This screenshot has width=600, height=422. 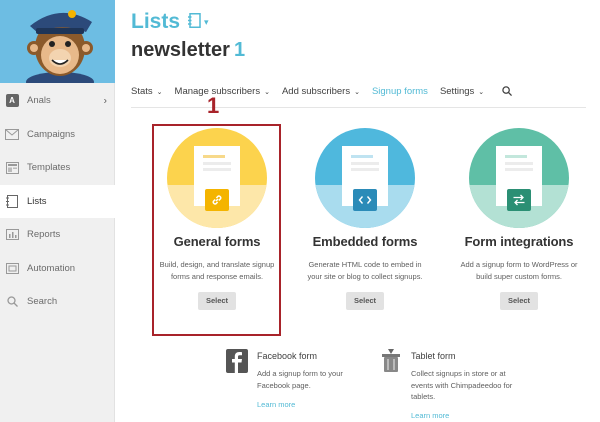 What do you see at coordinates (180, 50) in the screenshot?
I see `list-name: newsletter` at bounding box center [180, 50].